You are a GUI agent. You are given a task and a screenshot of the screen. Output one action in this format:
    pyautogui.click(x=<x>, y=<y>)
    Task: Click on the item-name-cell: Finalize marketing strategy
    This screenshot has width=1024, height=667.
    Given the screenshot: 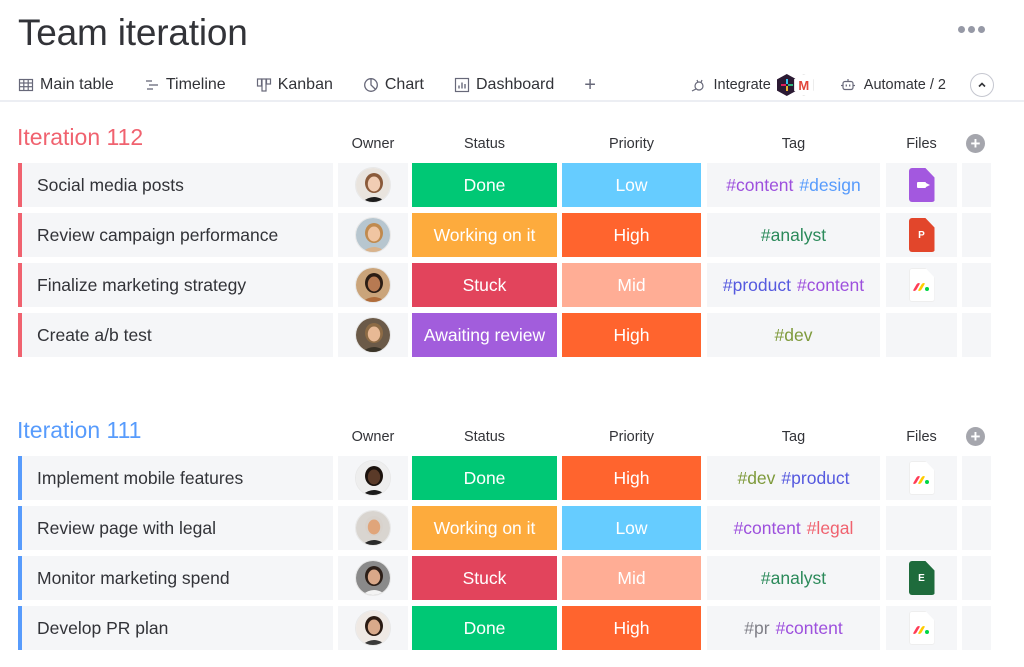 What is the action you would take?
    pyautogui.click(x=175, y=285)
    